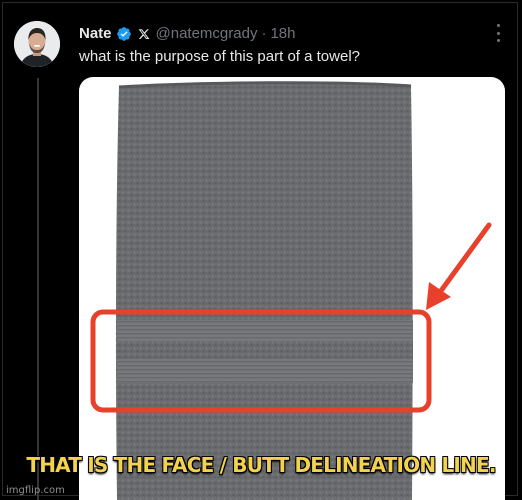 Image resolution: width=522 pixels, height=500 pixels. What do you see at coordinates (38, 289) in the screenshot?
I see `thread-connector-line` at bounding box center [38, 289].